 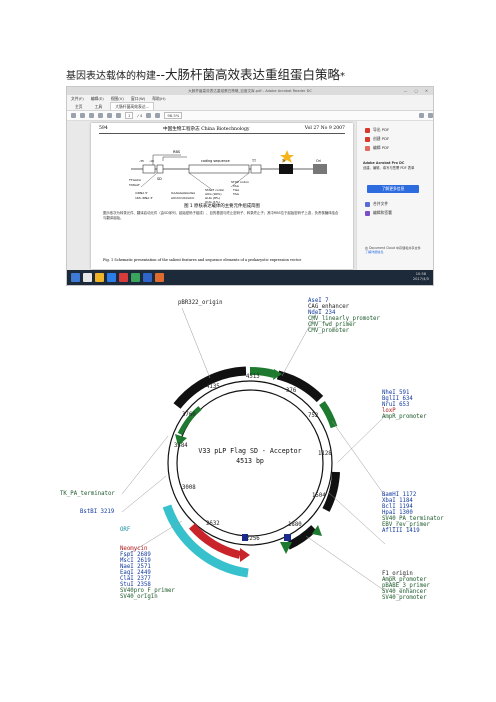 What do you see at coordinates (320, 169) in the screenshot?
I see `ori-box` at bounding box center [320, 169].